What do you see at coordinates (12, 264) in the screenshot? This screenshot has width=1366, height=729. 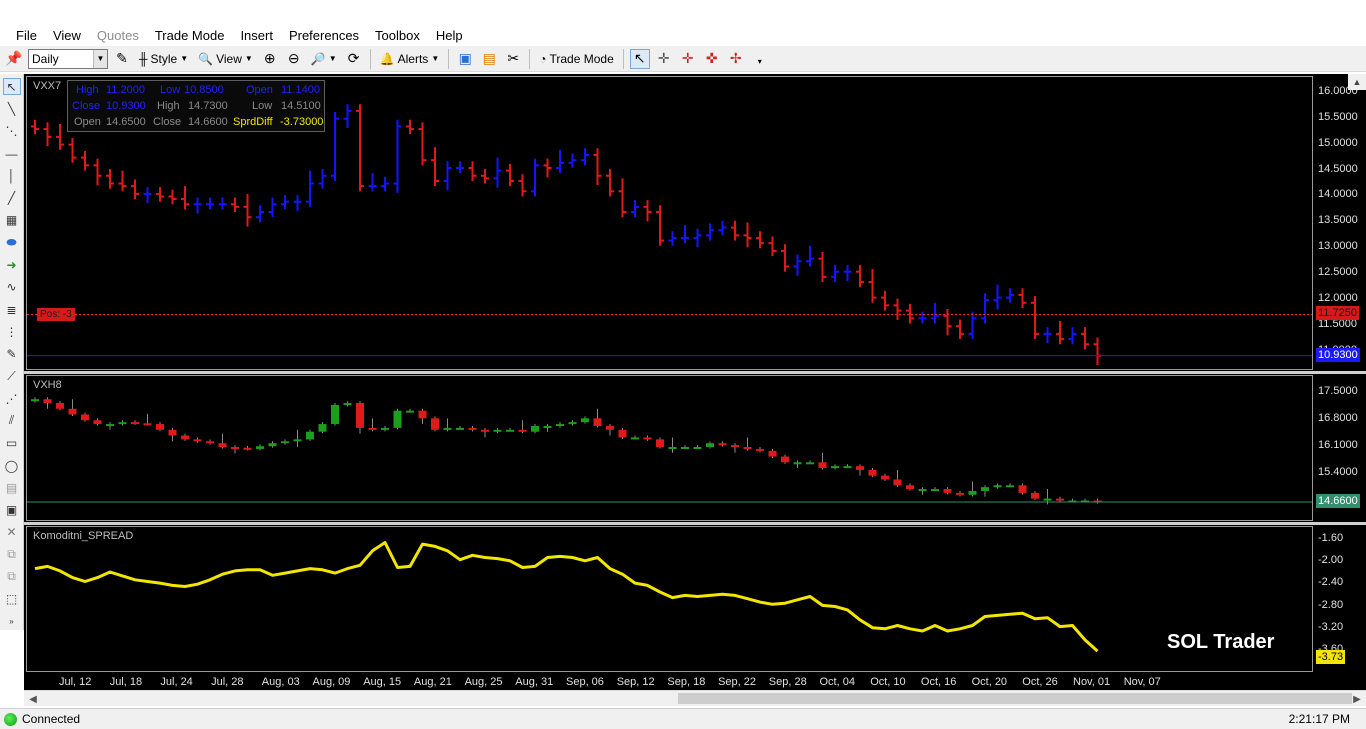 I see `arrow-tool-icon: ➜` at bounding box center [12, 264].